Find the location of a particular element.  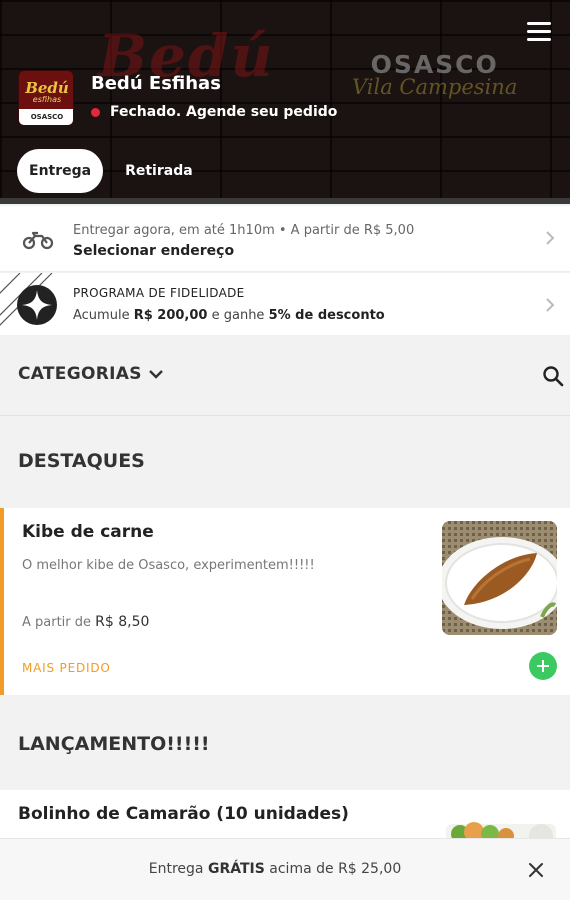

free-delivery-text: Entrega GRÁTIS acima de R$ 25,00 is located at coordinates (275, 869).